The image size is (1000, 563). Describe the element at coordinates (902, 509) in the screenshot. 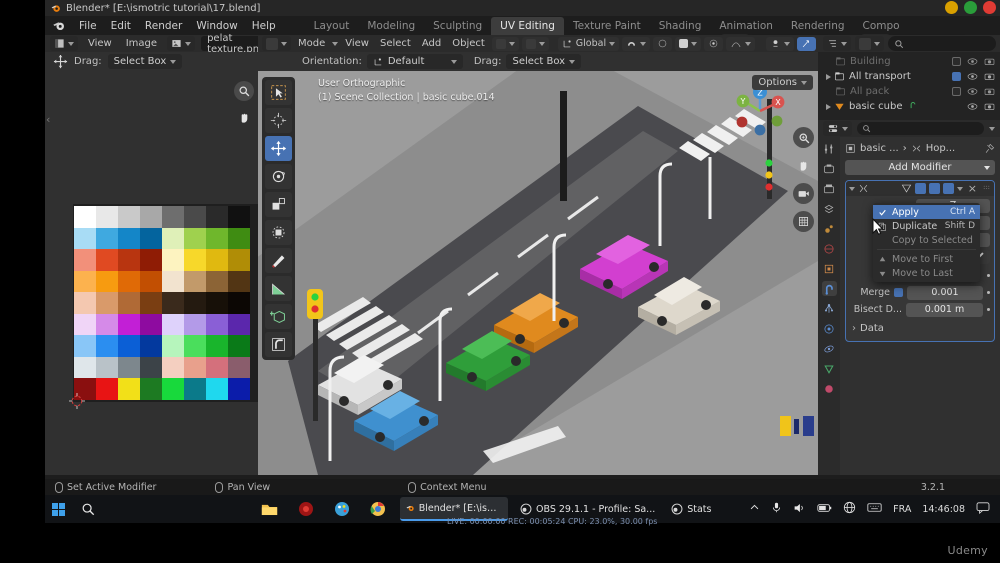

I see `language-indicator: FRA` at that location.